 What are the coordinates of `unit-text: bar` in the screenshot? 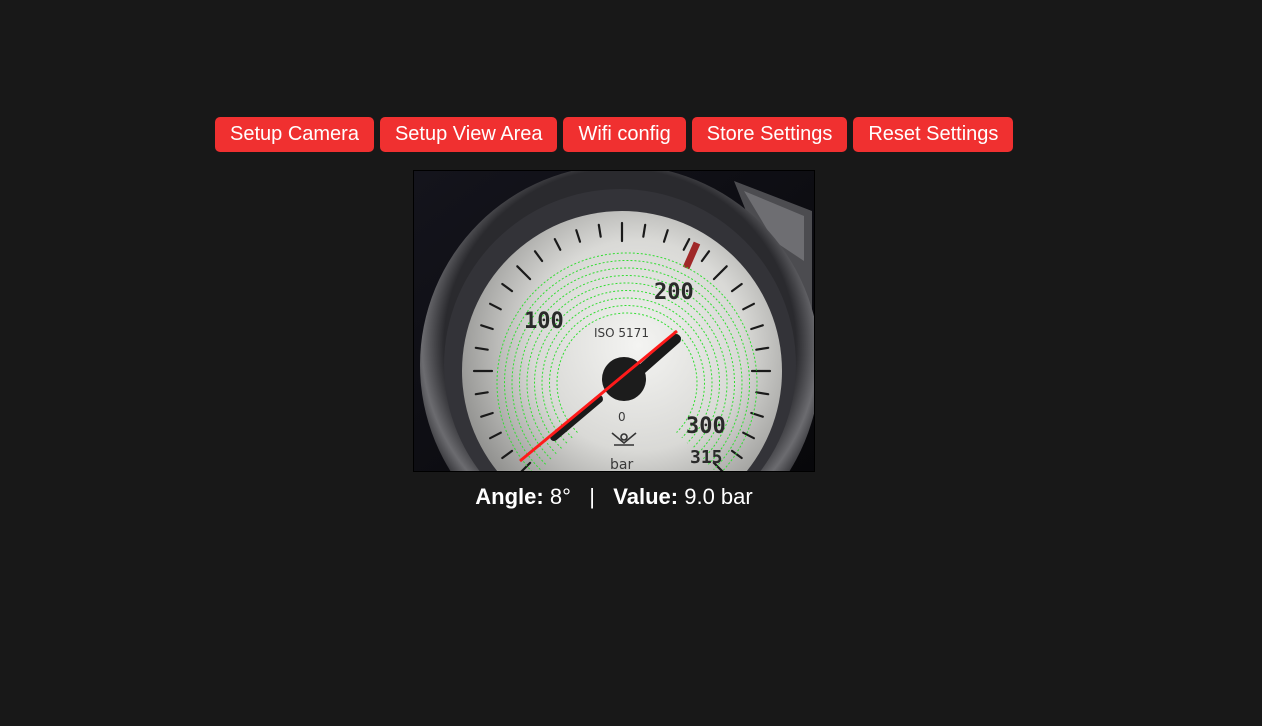 It's located at (621, 464).